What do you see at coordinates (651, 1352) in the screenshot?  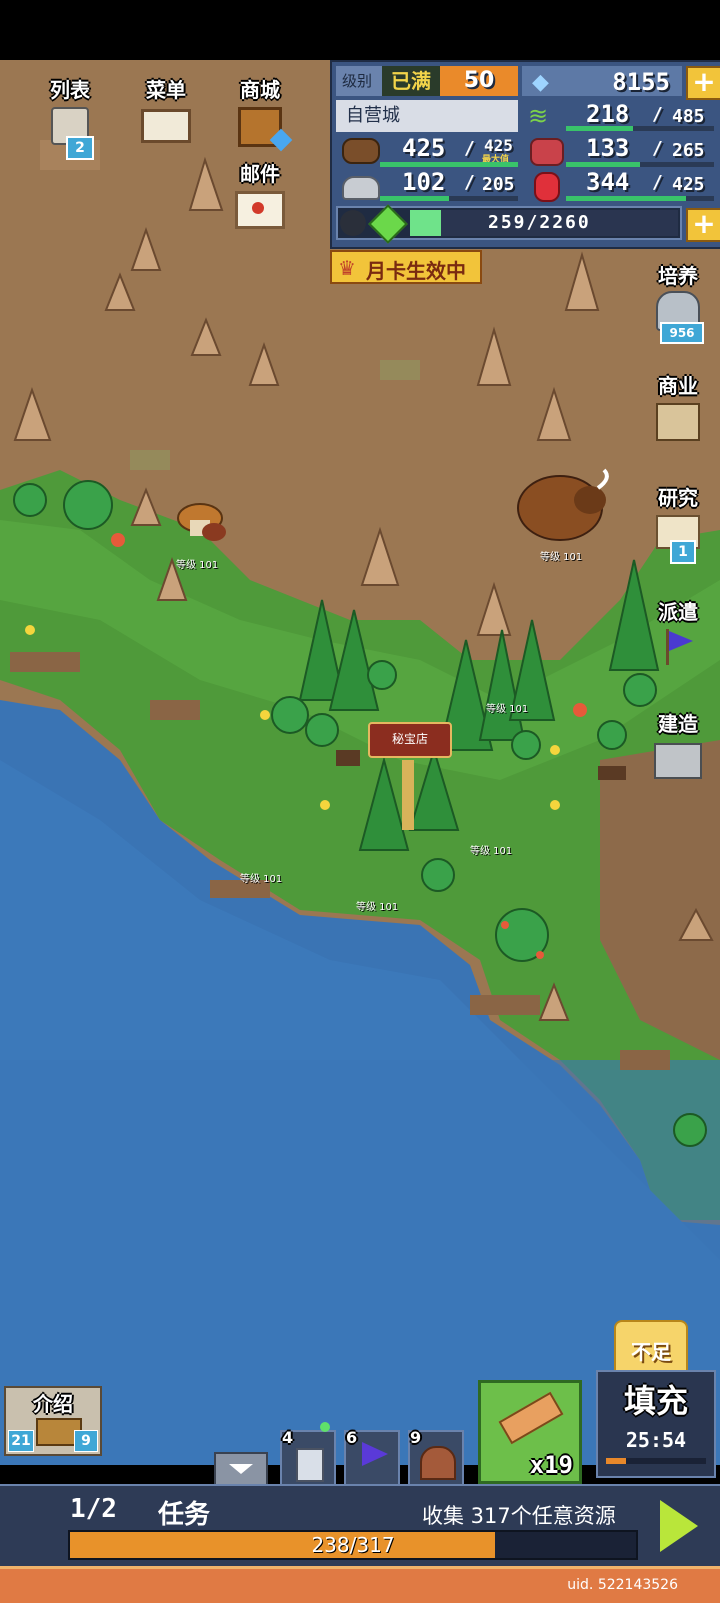 I see `refill-top-label: 不足` at bounding box center [651, 1352].